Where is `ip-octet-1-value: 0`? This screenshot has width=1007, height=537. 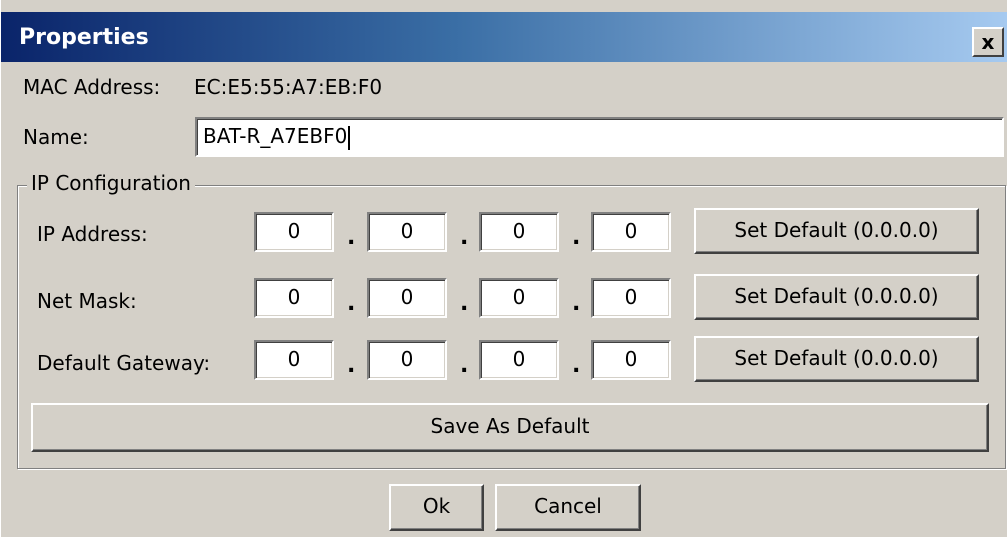
ip-octet-1-value: 0 is located at coordinates (294, 231).